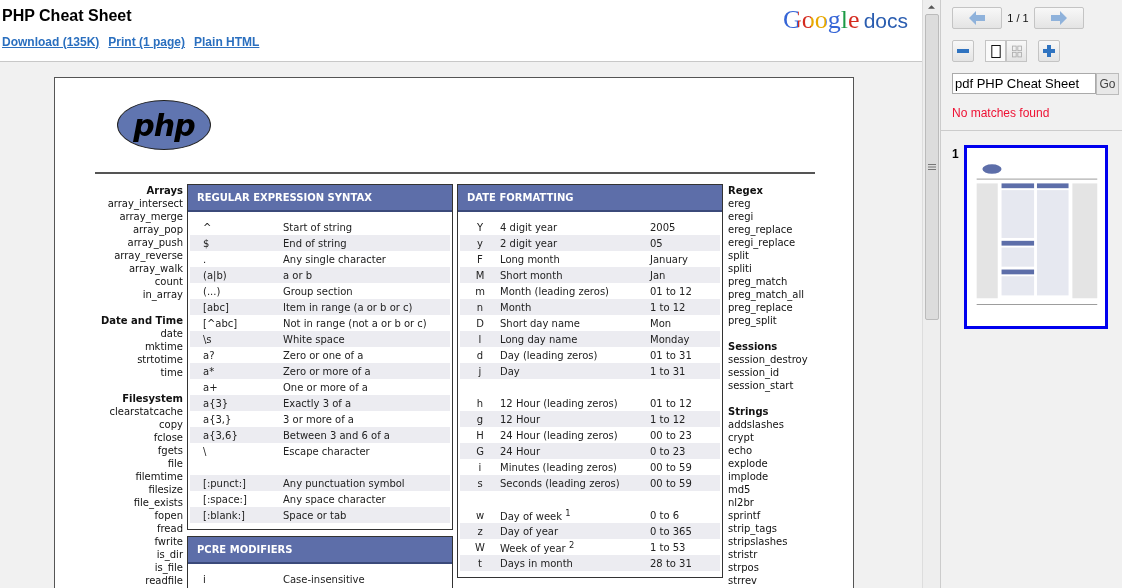 Image resolution: width=1122 pixels, height=588 pixels. What do you see at coordinates (337, 435) in the screenshot?
I see `table-cell-text: Between 3 and 6 of a` at bounding box center [337, 435].